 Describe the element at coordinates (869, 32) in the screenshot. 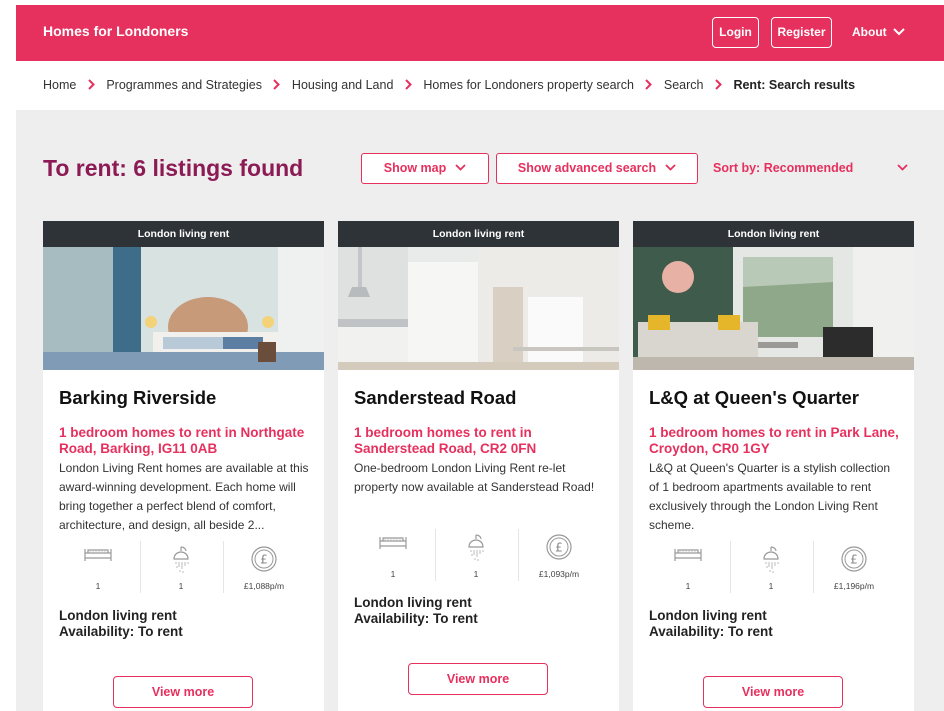

I see `about-label: About` at that location.